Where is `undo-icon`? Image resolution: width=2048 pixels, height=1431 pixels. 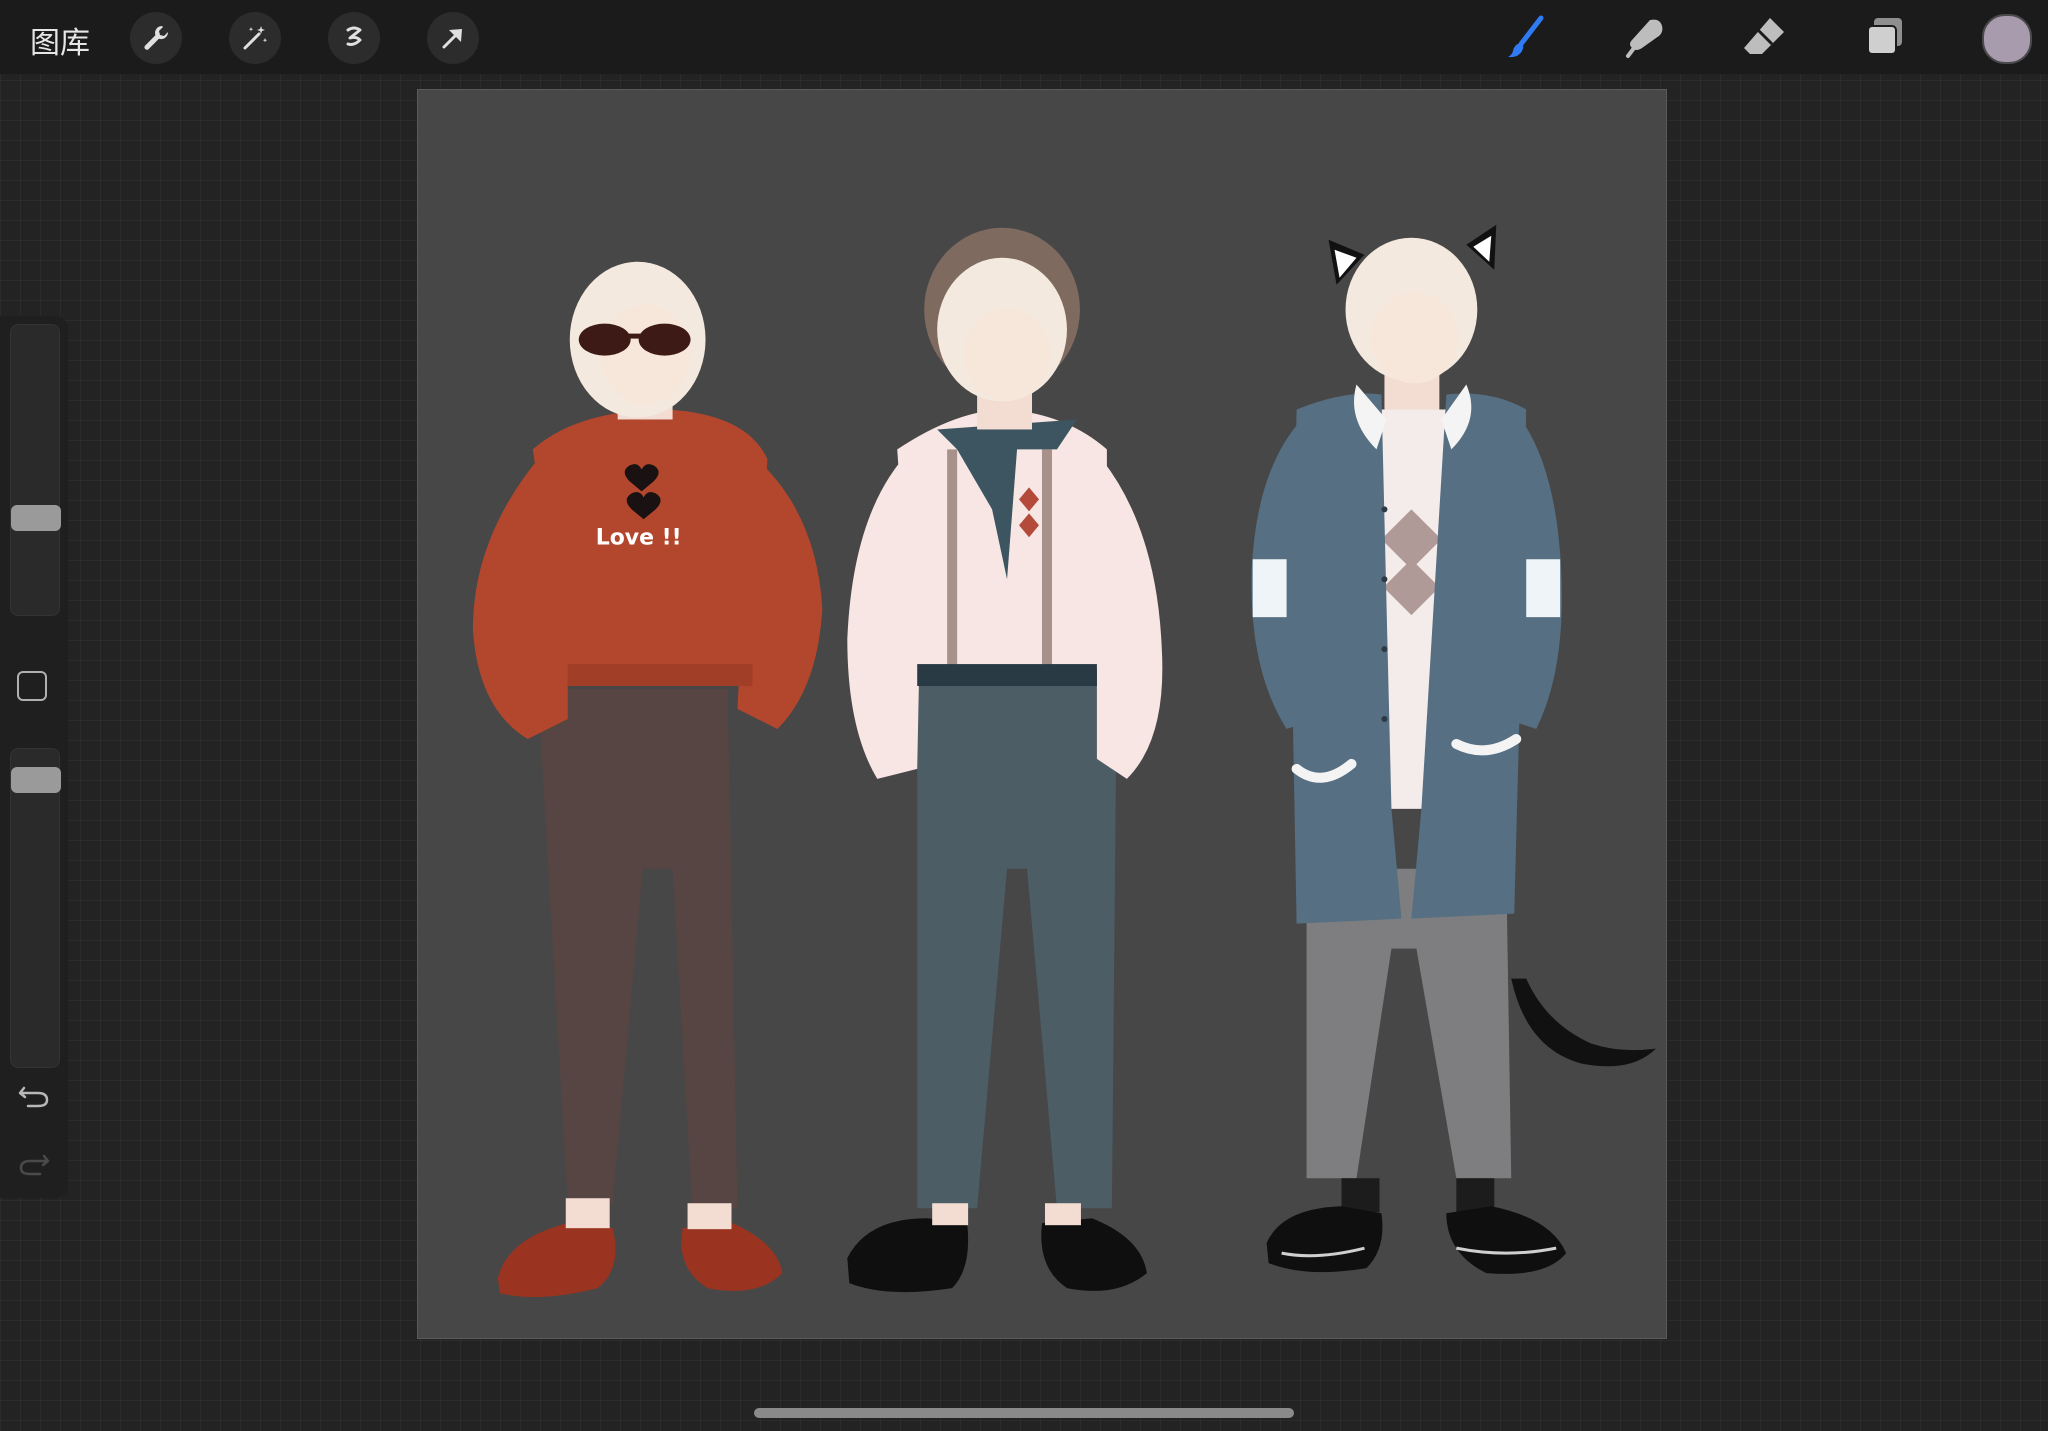 undo-icon is located at coordinates (33, 1097).